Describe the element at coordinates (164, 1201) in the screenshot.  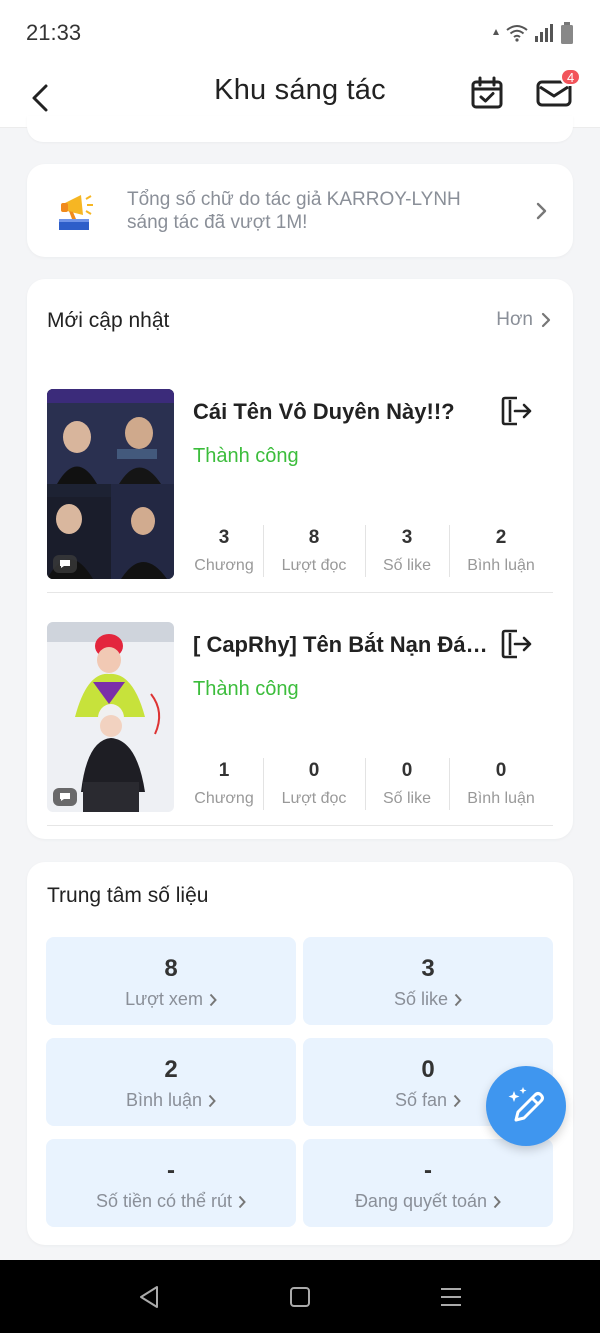
I see `tile-label: Số tiền có thể rút` at that location.